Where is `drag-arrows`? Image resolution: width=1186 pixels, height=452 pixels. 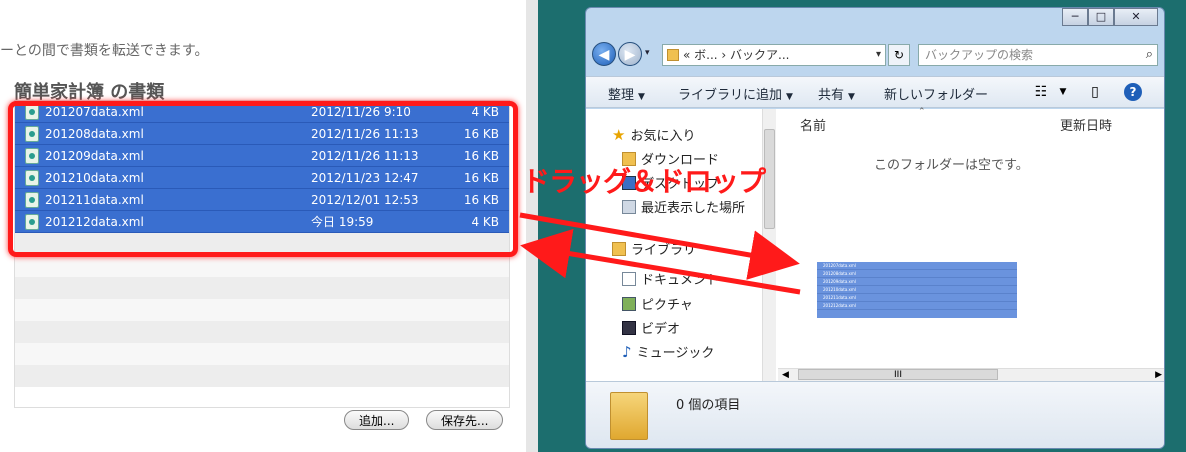
drag-arrows is located at coordinates (660, 253).